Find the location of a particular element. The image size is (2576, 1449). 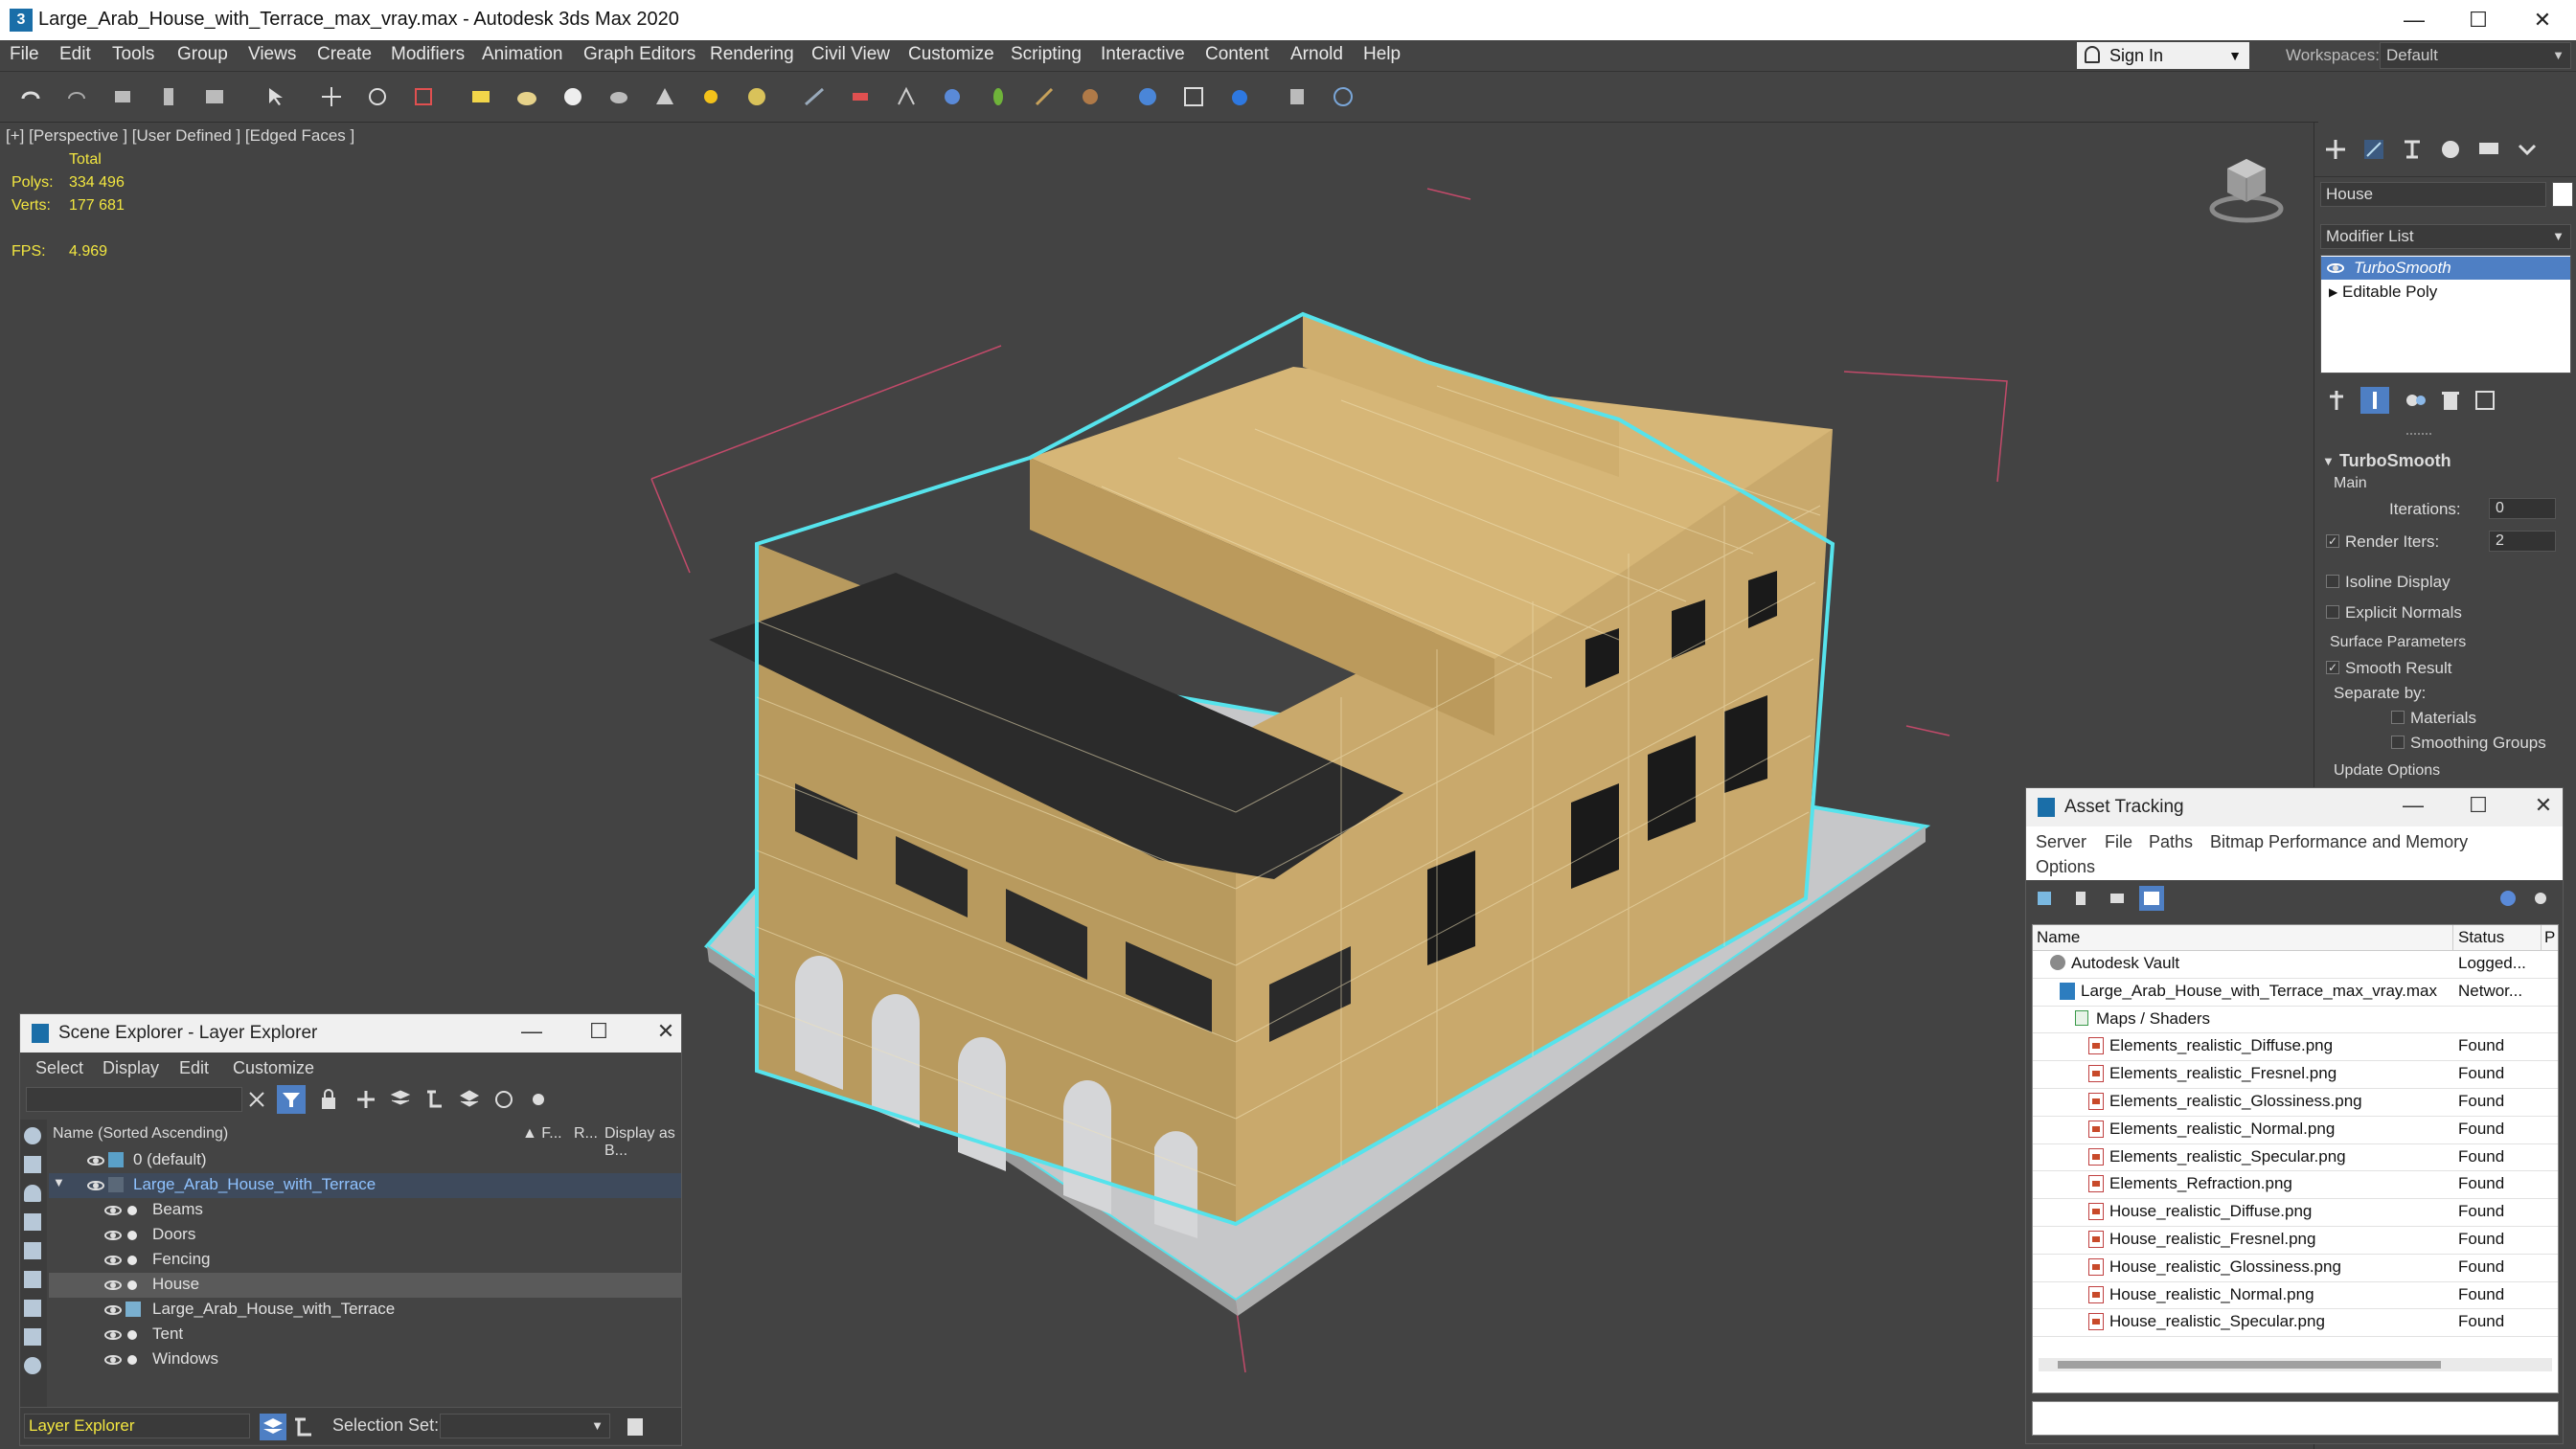

asset-row: Elements_realistic_Normal.png Found is located at coordinates (2295, 1130).